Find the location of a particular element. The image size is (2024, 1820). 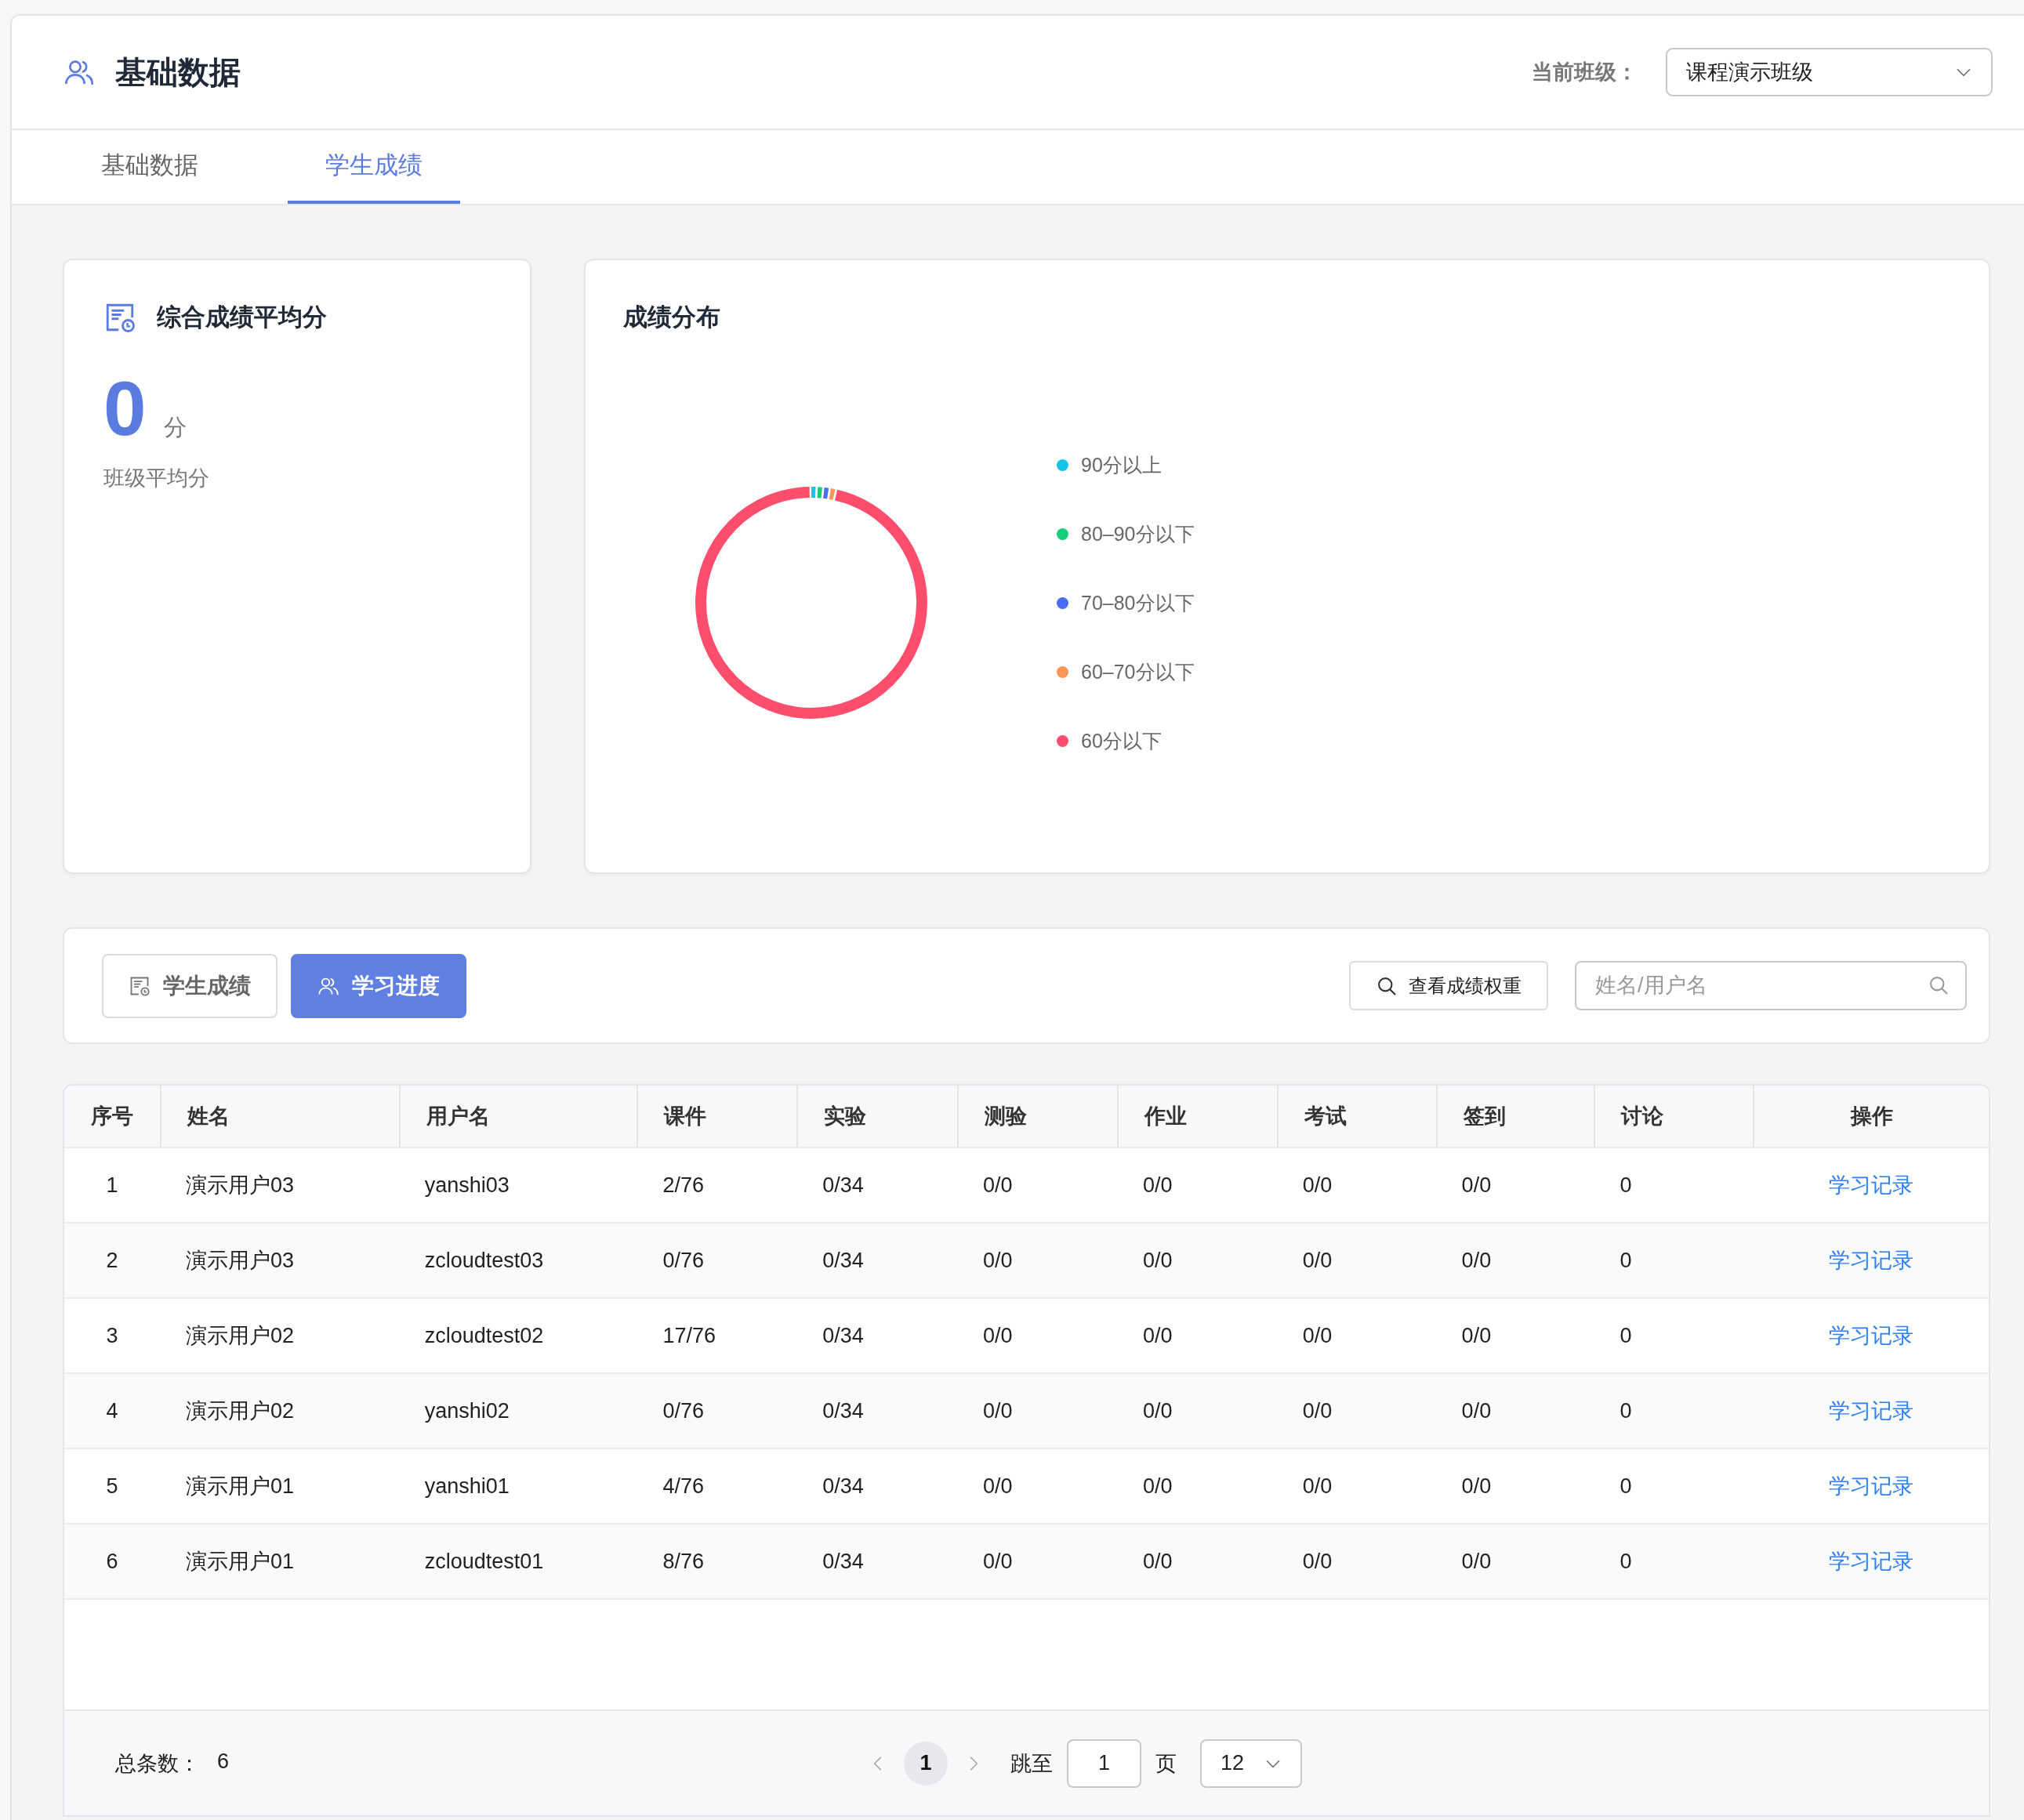

view-toggle-button: 学生成绩 is located at coordinates (190, 985).